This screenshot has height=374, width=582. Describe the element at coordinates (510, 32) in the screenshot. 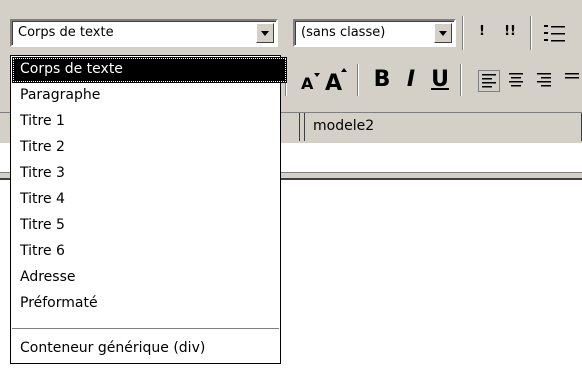

I see `double-exclamation-button: !!` at that location.